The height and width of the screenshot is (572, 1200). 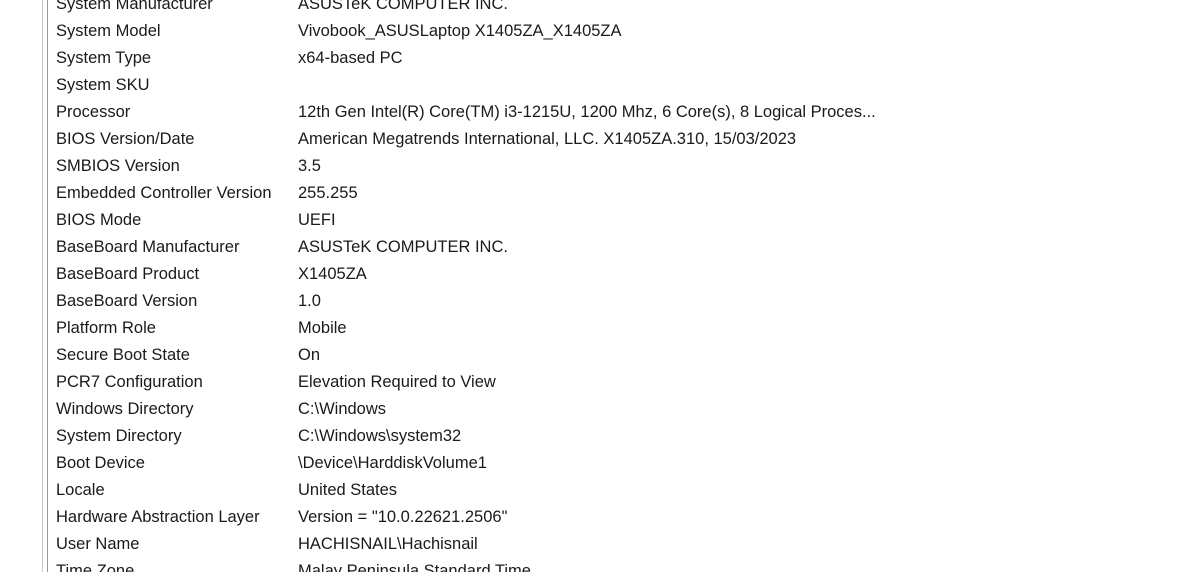 What do you see at coordinates (342, 409) in the screenshot?
I see `value-cell: C:\Windows` at bounding box center [342, 409].